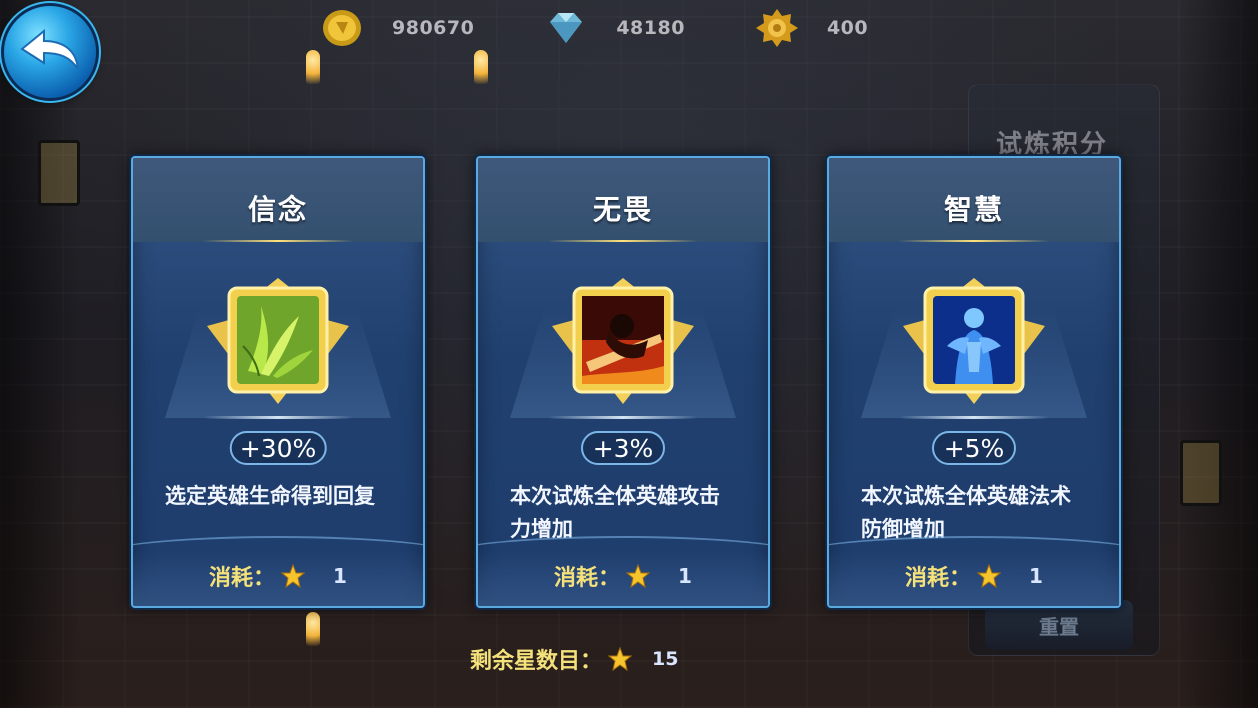 This screenshot has height=708, width=1258. What do you see at coordinates (974, 341) in the screenshot?
I see `blue-spirit-icon` at bounding box center [974, 341].